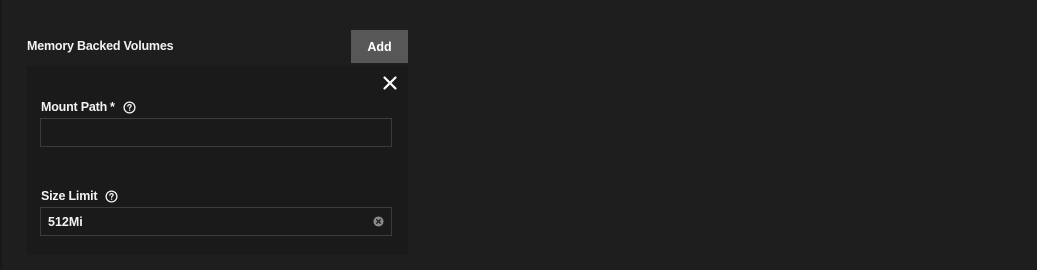 Image resolution: width=1037 pixels, height=270 pixels. Describe the element at coordinates (74, 107) in the screenshot. I see `mount-path-label-text: Mount Path` at that location.